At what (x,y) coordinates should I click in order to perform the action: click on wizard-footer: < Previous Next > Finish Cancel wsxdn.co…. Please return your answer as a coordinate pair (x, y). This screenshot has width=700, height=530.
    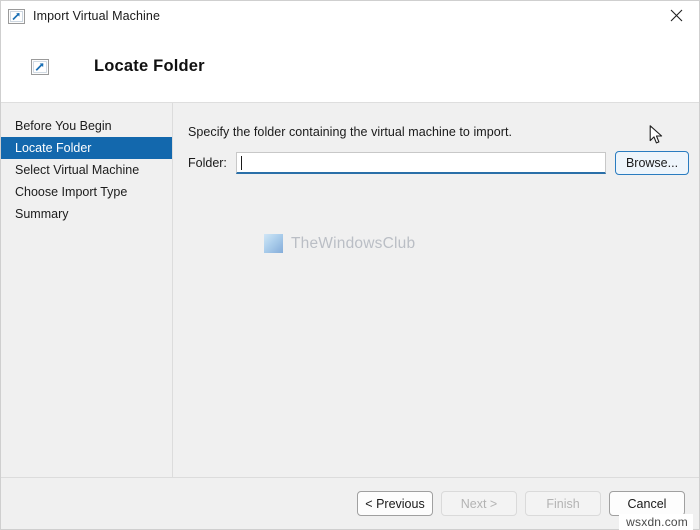
    Looking at the image, I should click on (350, 503).